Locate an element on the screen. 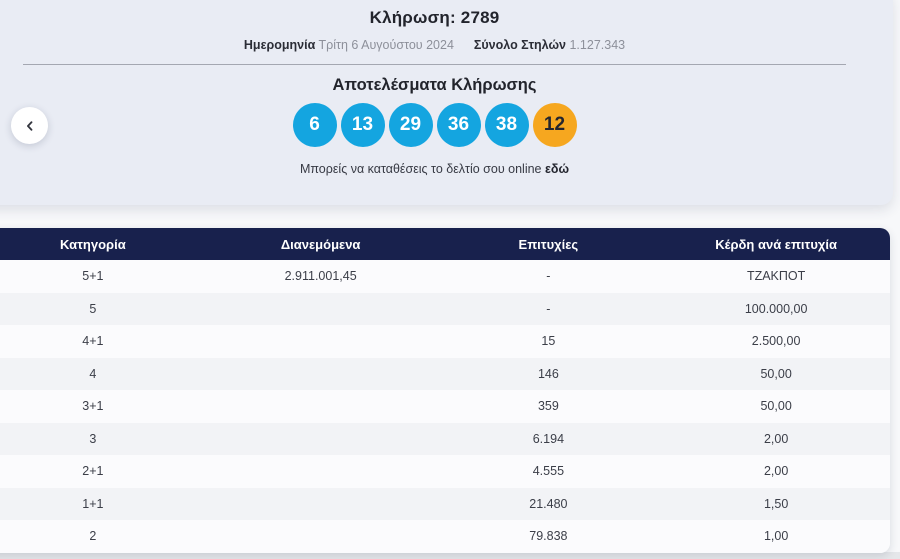  number-ball: 29 is located at coordinates (410, 125).